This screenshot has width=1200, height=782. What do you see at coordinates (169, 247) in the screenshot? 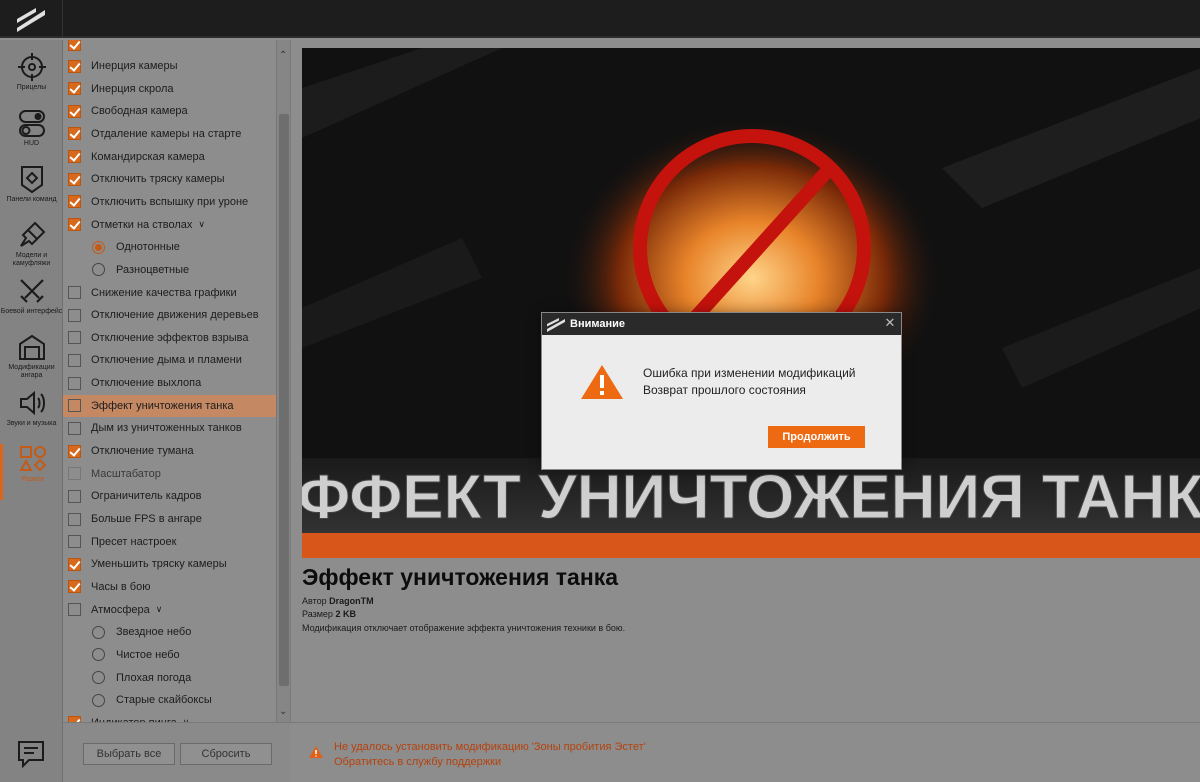
I see `radio-option: Однотонные` at bounding box center [169, 247].